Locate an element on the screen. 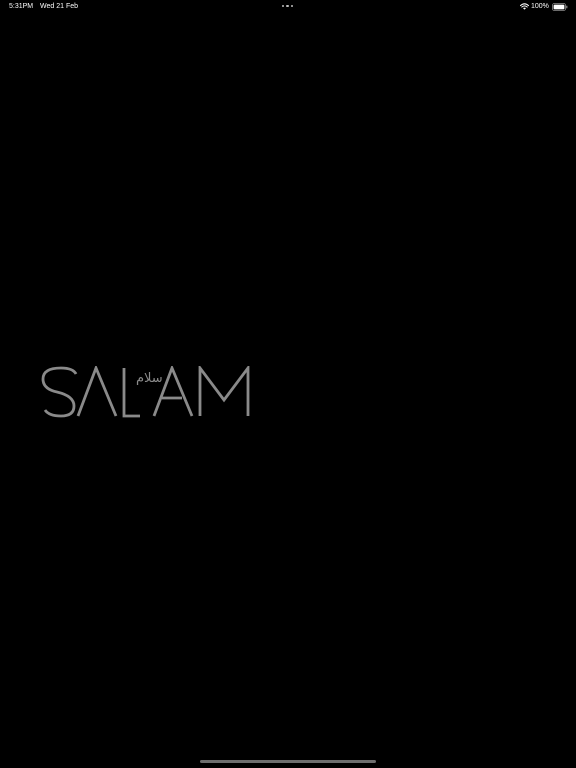 The height and width of the screenshot is (768, 576). status-bar: 5:31PM Wed 21 Feb 100% is located at coordinates (288, 7).